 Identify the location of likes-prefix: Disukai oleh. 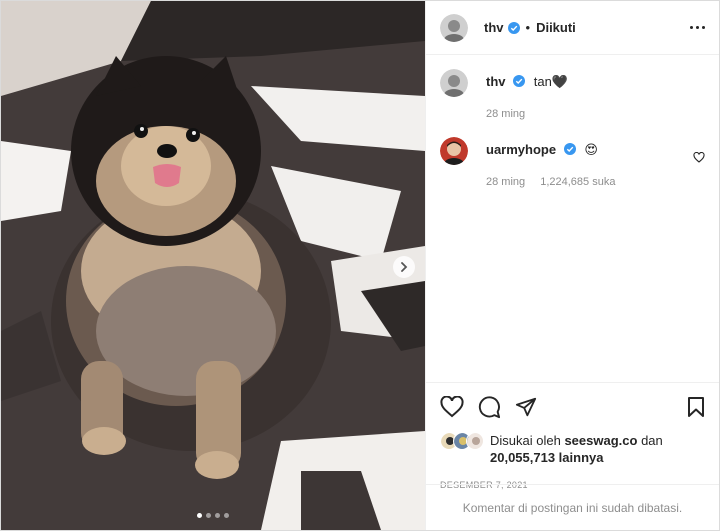
(525, 440).